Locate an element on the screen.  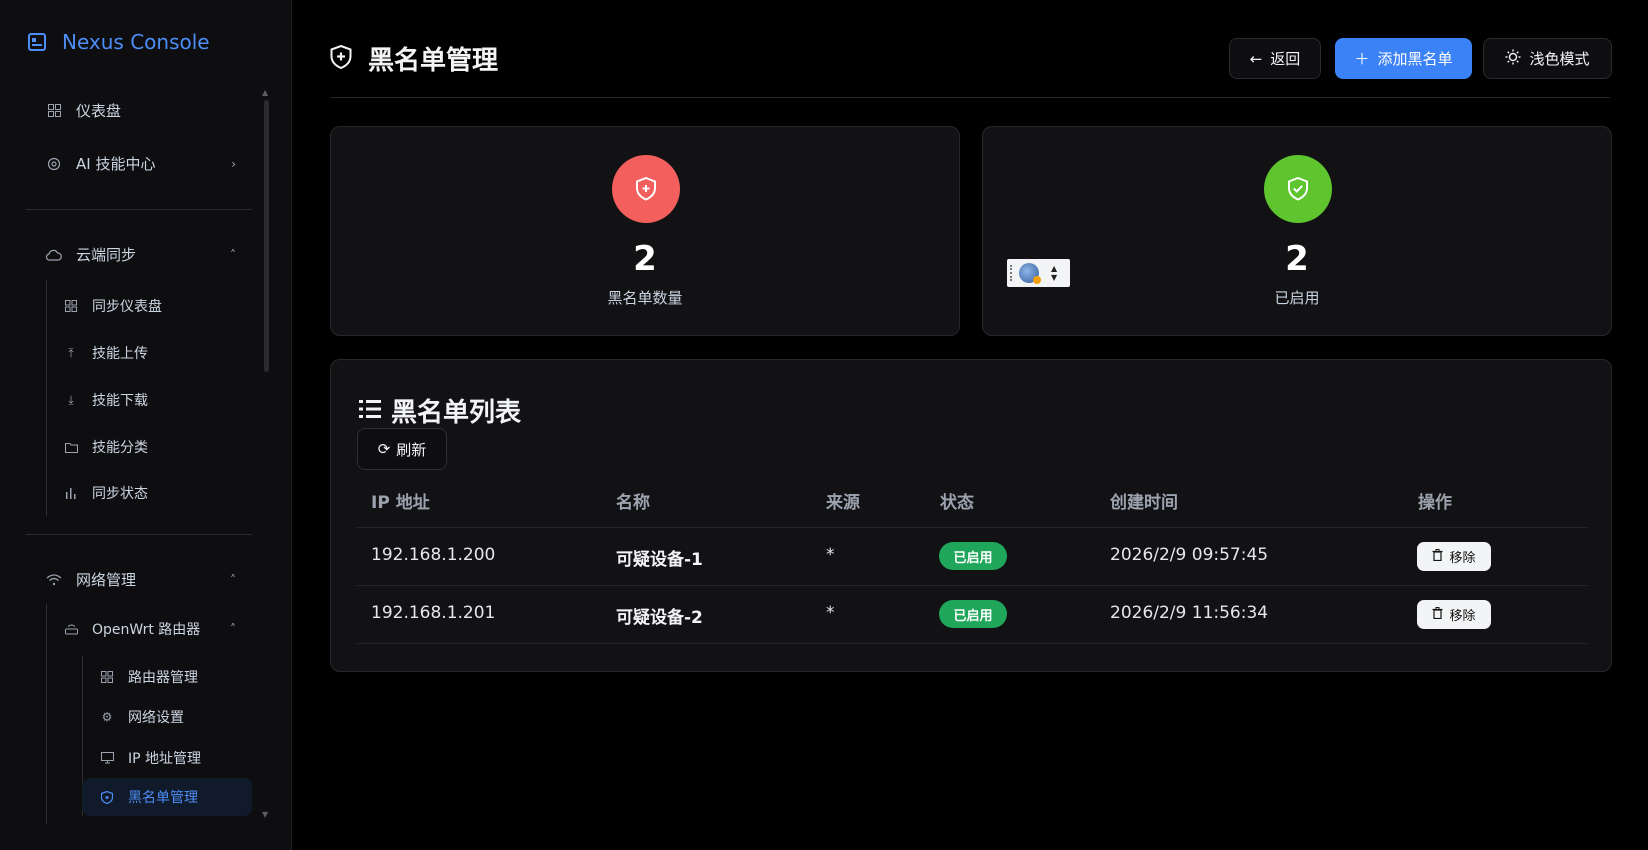
sidebar-item-network: 网络管理 ˄ is located at coordinates (141, 579).